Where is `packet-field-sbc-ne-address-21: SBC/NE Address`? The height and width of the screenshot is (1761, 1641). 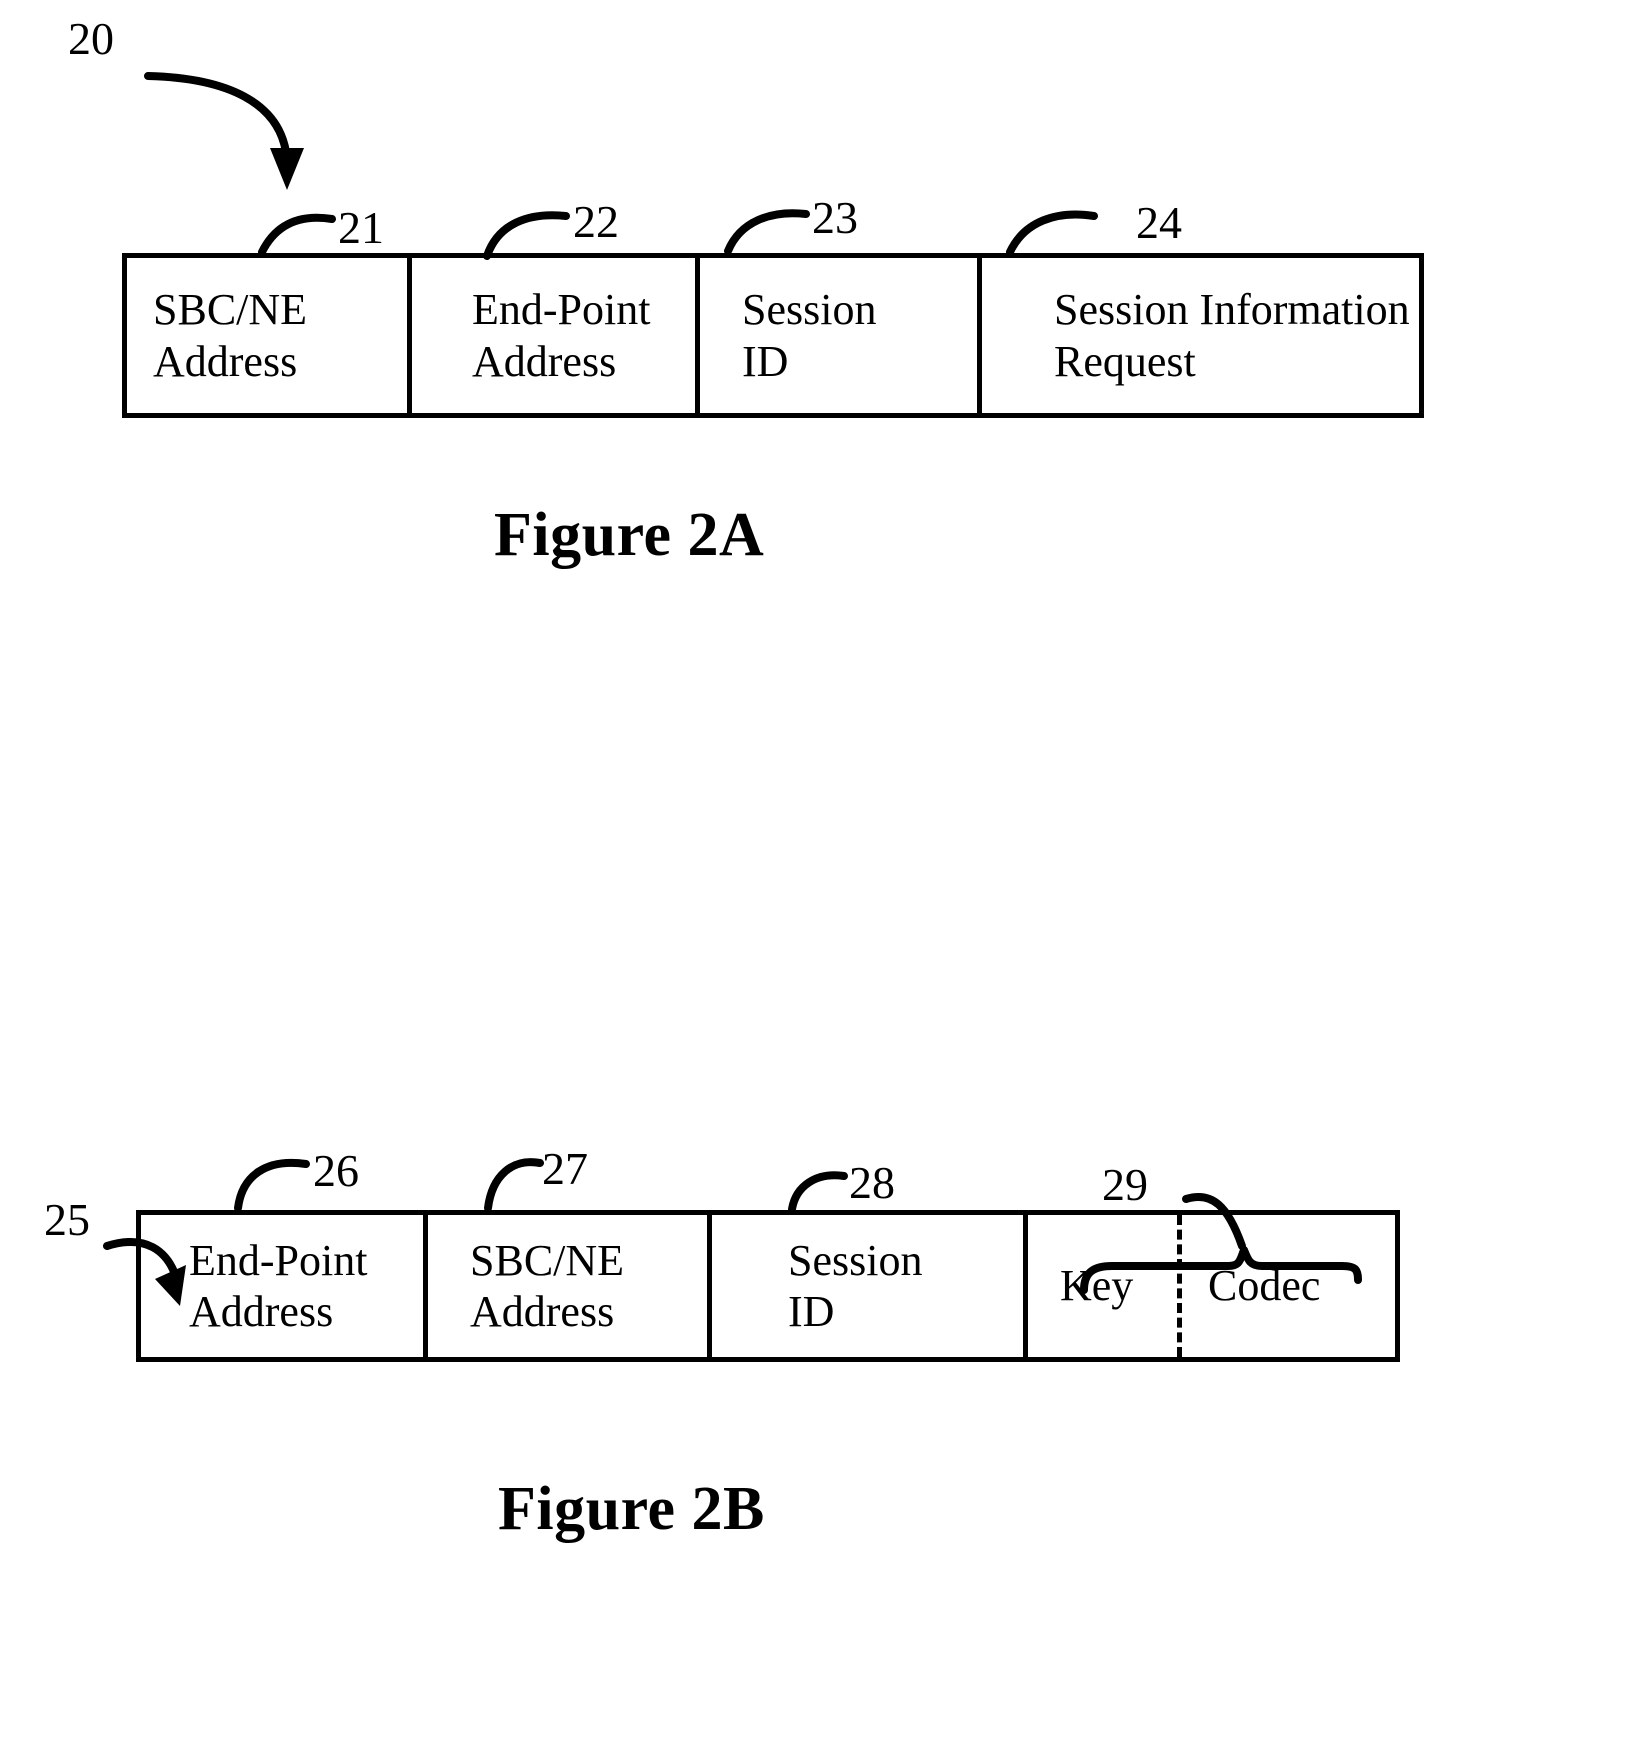
packet-field-sbc-ne-address-21: SBC/NE Address is located at coordinates (267, 335).